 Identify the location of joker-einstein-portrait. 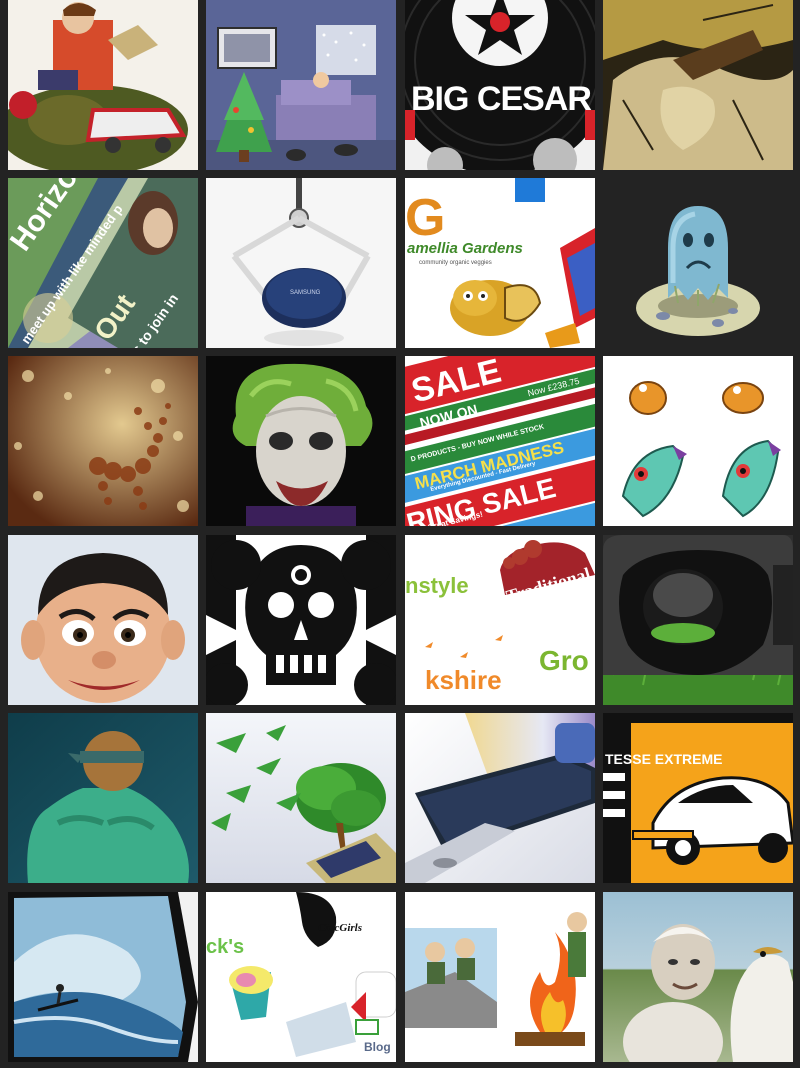
(301, 441).